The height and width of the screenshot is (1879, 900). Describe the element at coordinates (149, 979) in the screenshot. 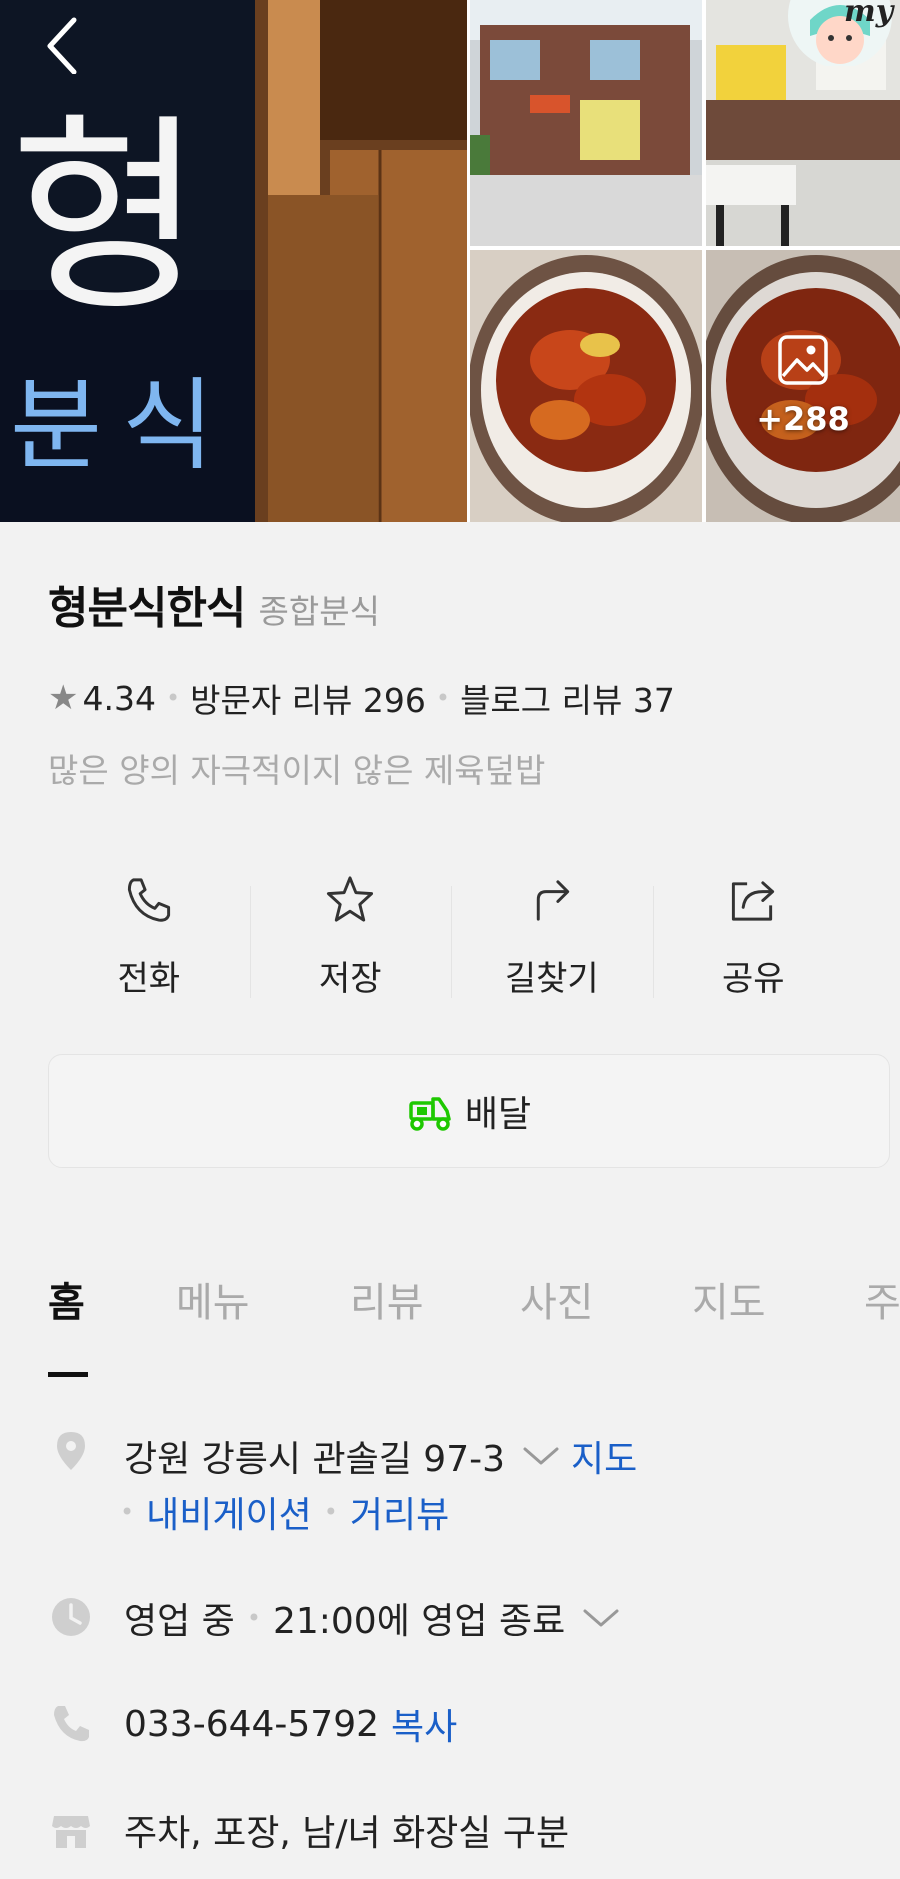

I see `call-label: 전화` at that location.